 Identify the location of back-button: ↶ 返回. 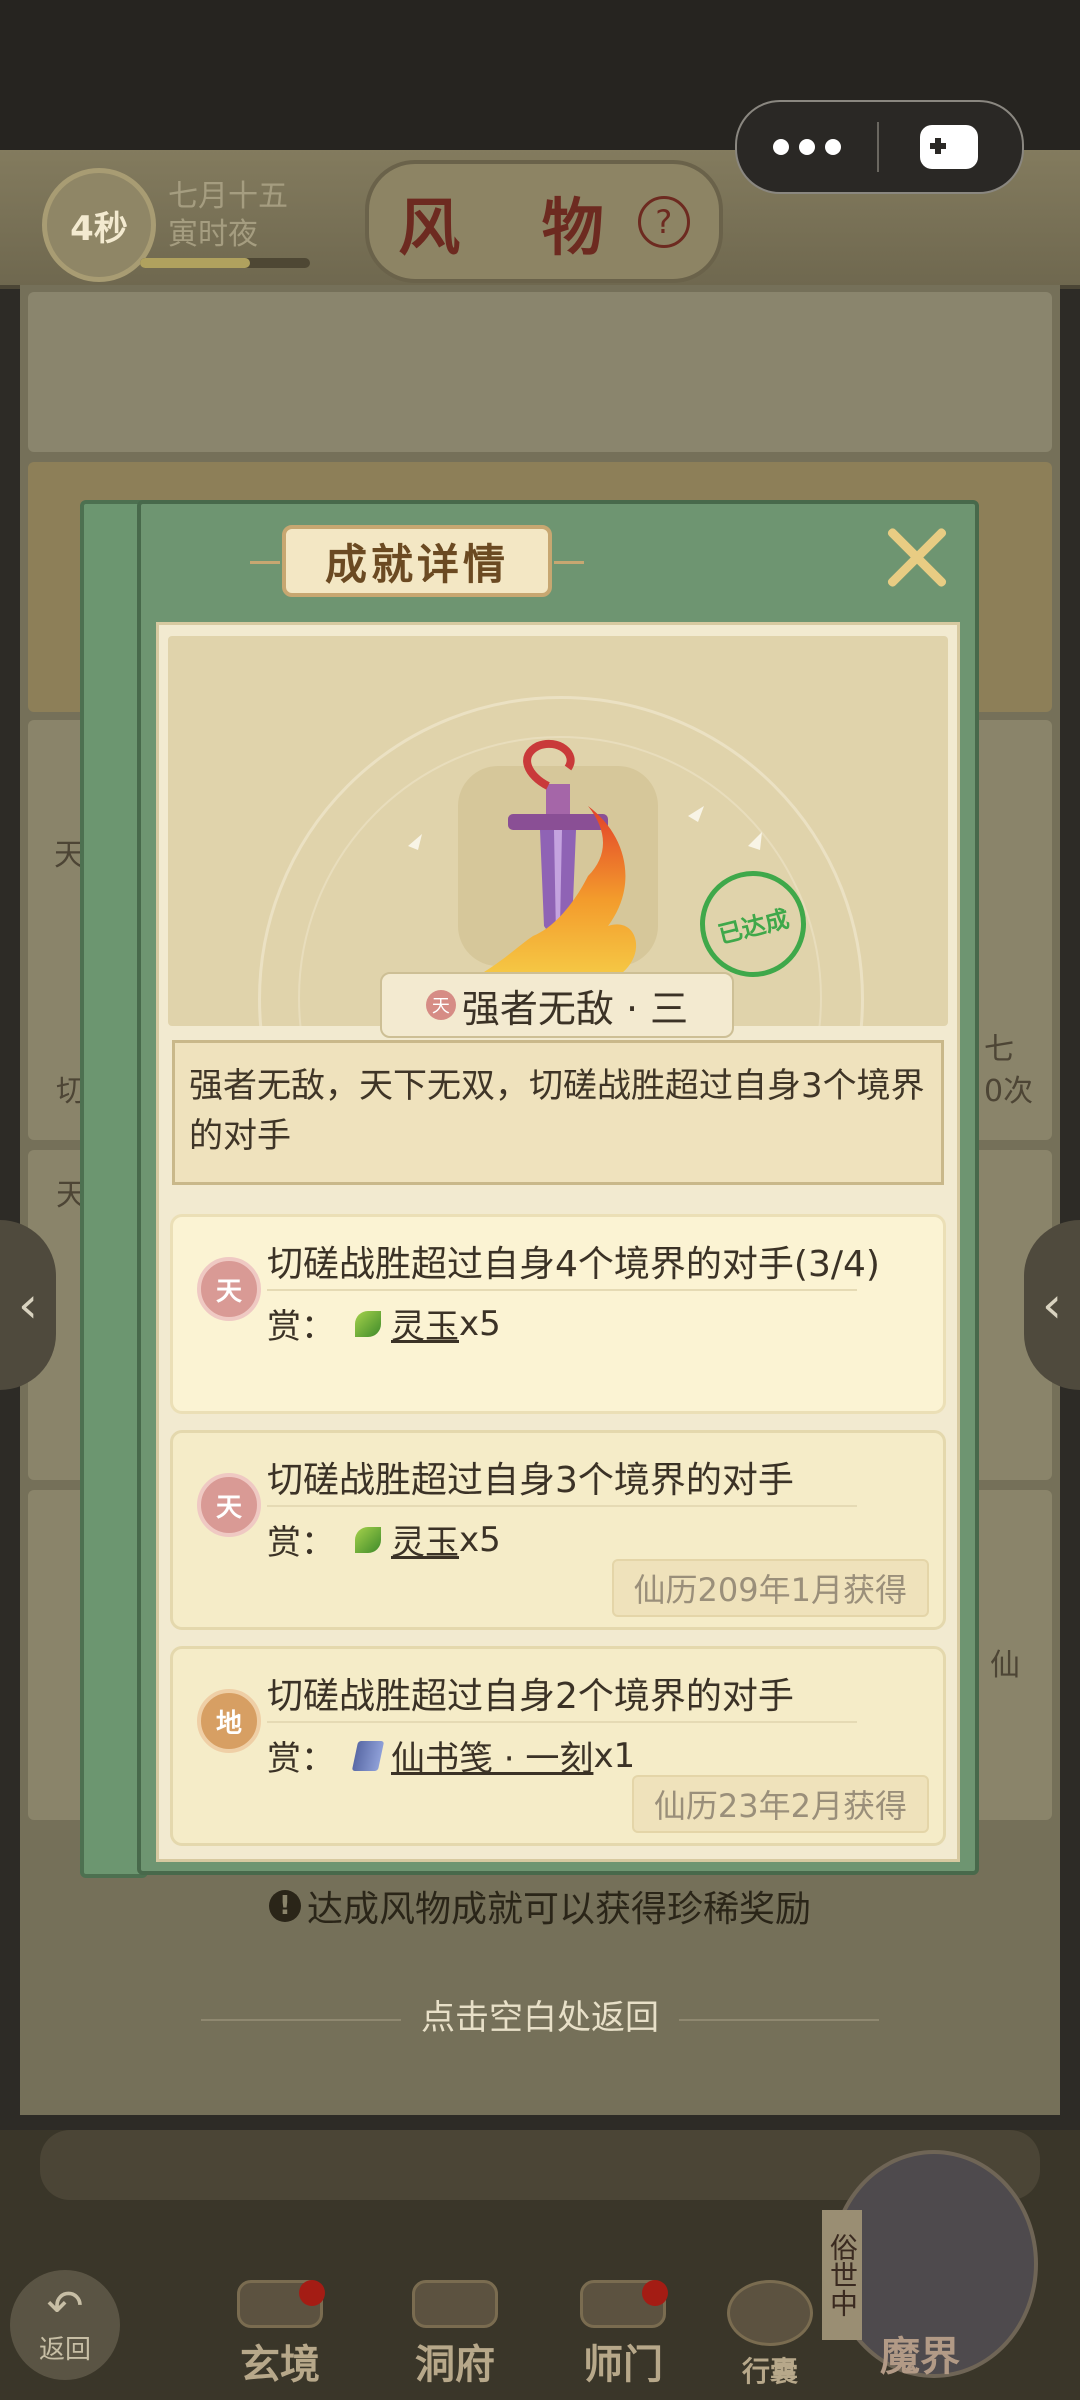
(65, 2325).